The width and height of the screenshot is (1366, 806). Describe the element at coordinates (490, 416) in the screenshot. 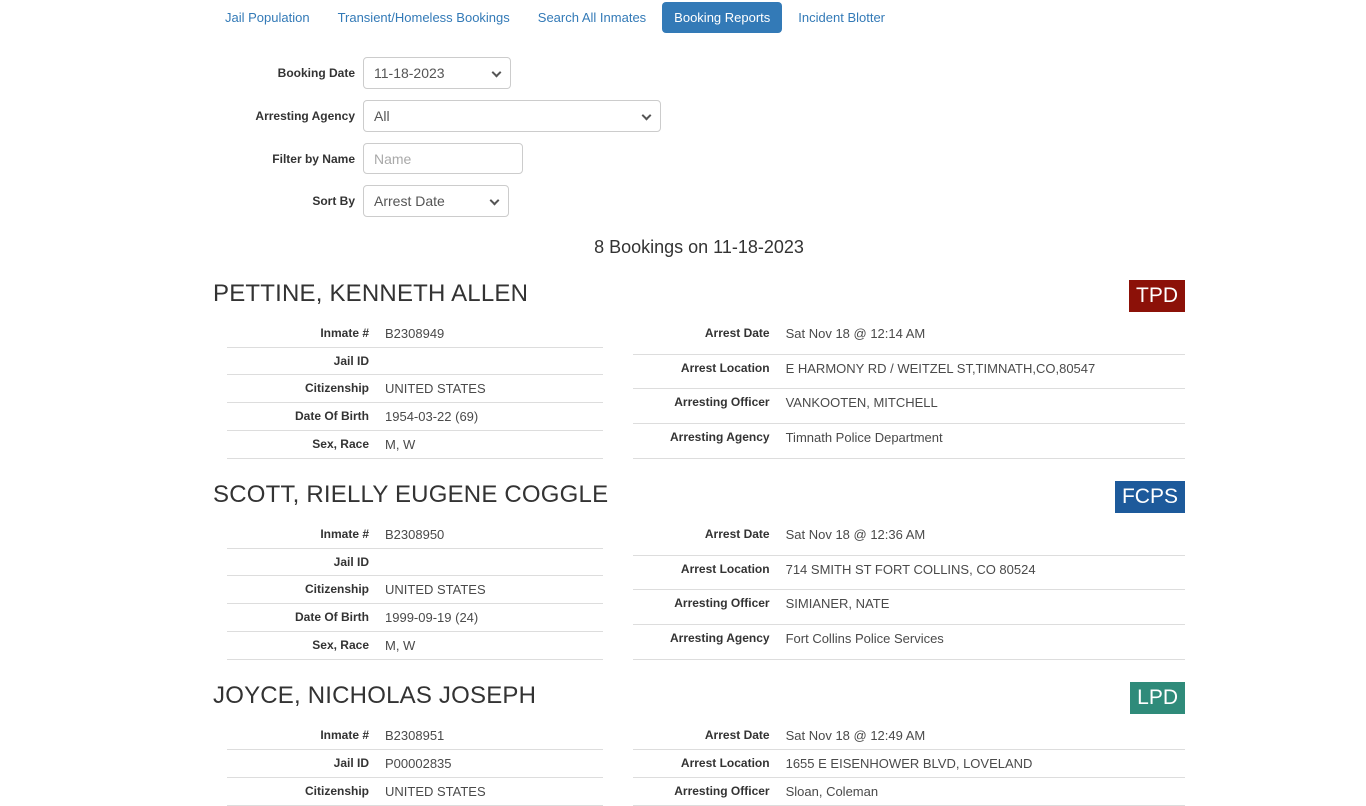

I see `date-of-birth-value: 1954-03-22 (69)` at that location.